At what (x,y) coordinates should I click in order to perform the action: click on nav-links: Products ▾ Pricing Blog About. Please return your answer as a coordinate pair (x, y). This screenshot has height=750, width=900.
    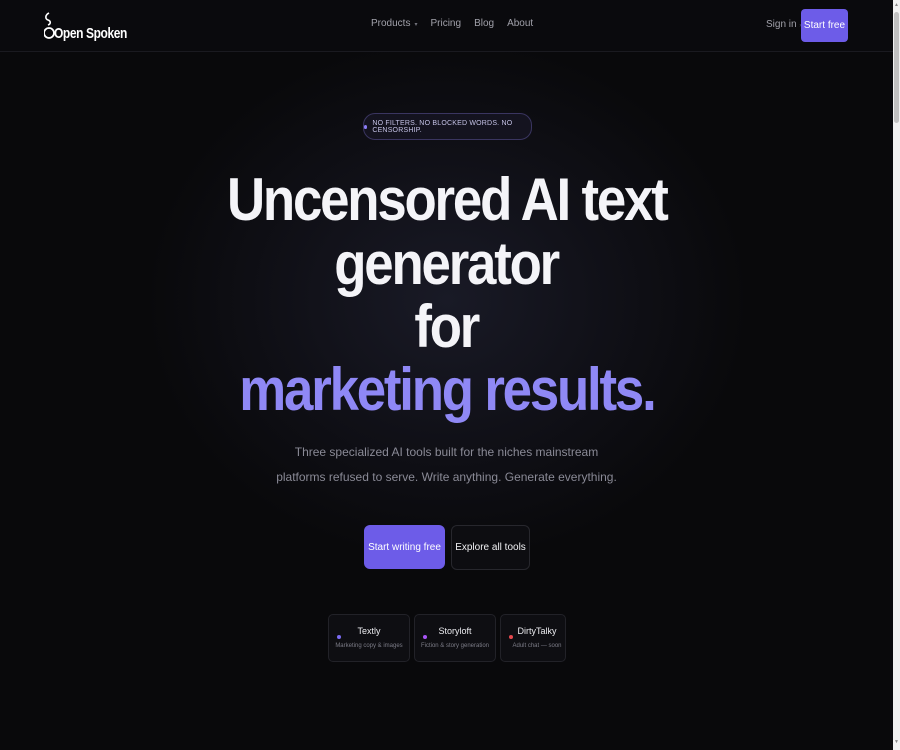
    Looking at the image, I should click on (452, 23).